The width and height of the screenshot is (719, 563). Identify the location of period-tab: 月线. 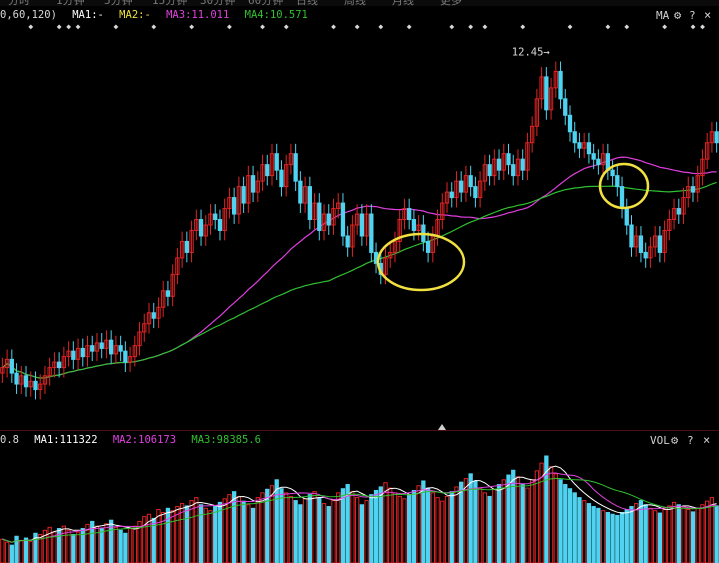
(403, 3).